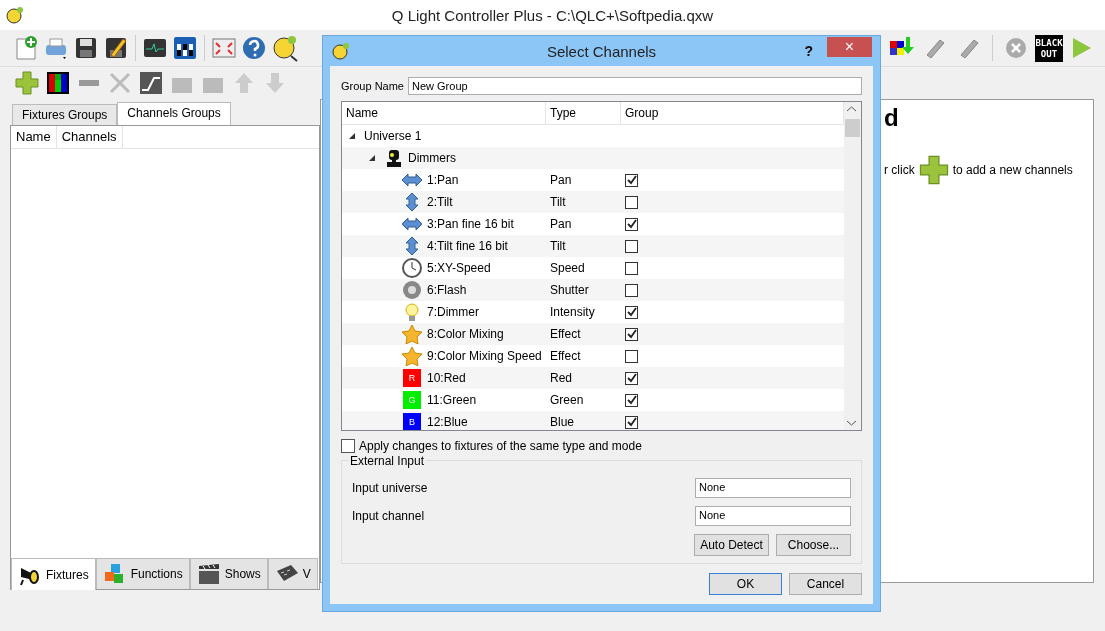 The width and height of the screenshot is (1105, 631). I want to click on tab: Functions, so click(142, 573).